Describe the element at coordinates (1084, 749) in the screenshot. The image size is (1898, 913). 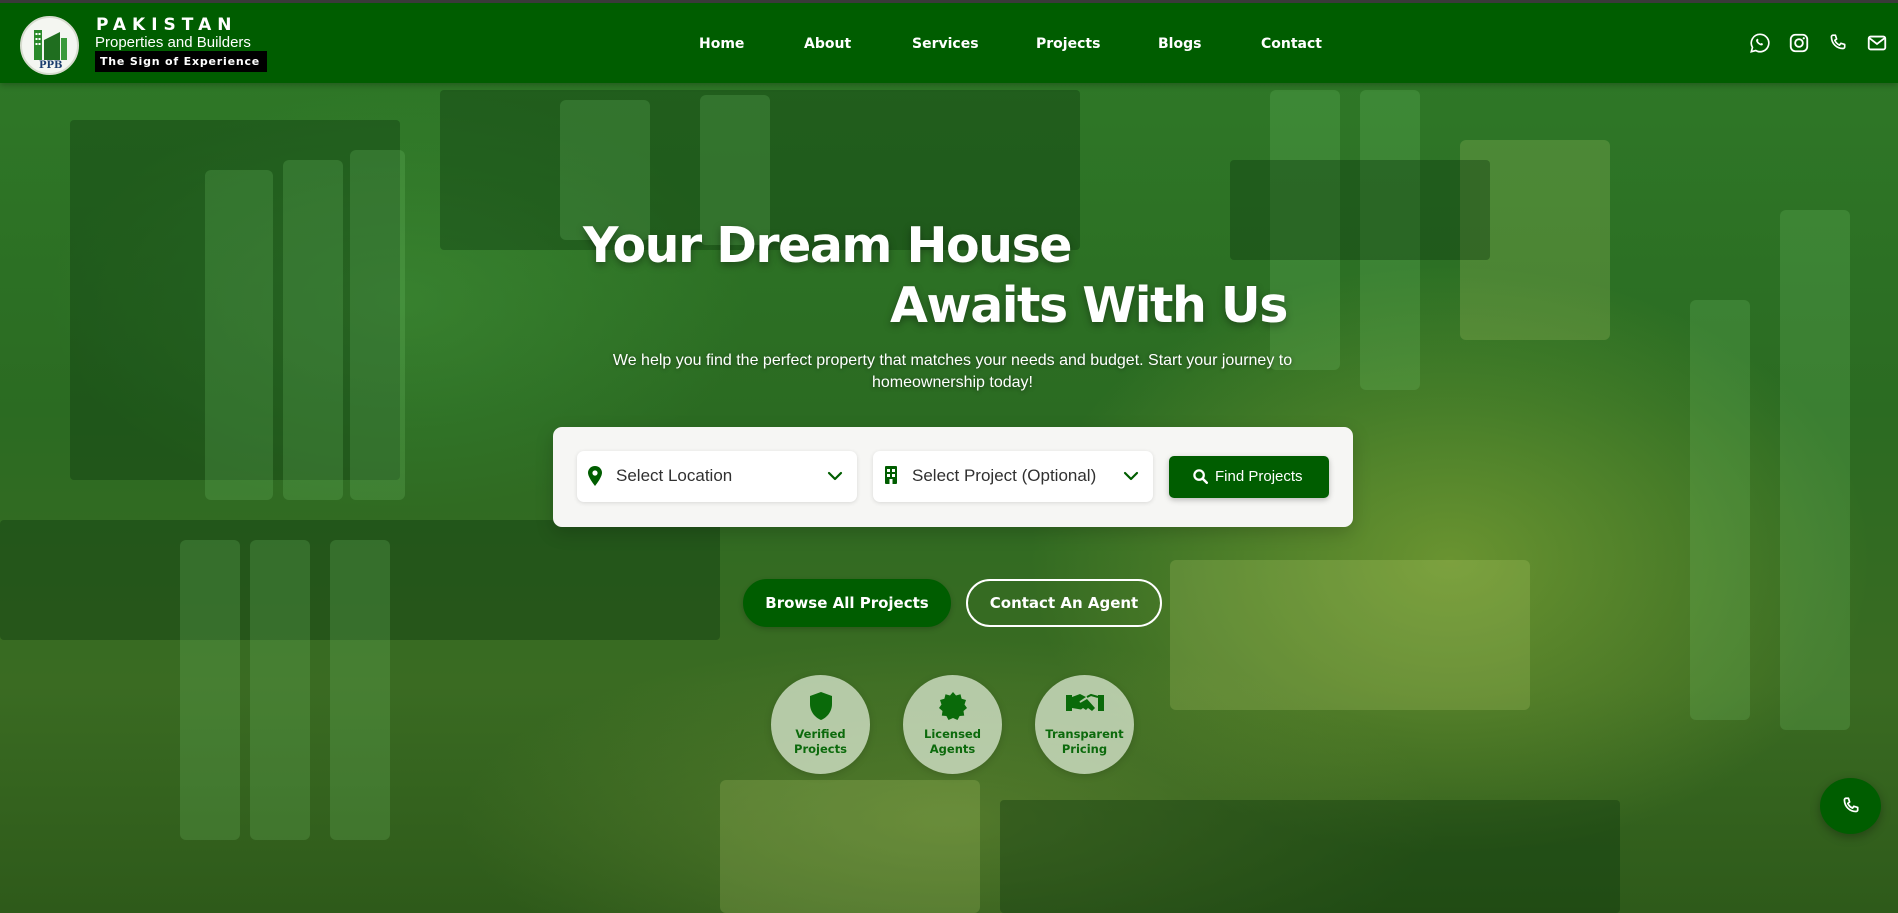
I see `feature-line2: Pricing` at that location.